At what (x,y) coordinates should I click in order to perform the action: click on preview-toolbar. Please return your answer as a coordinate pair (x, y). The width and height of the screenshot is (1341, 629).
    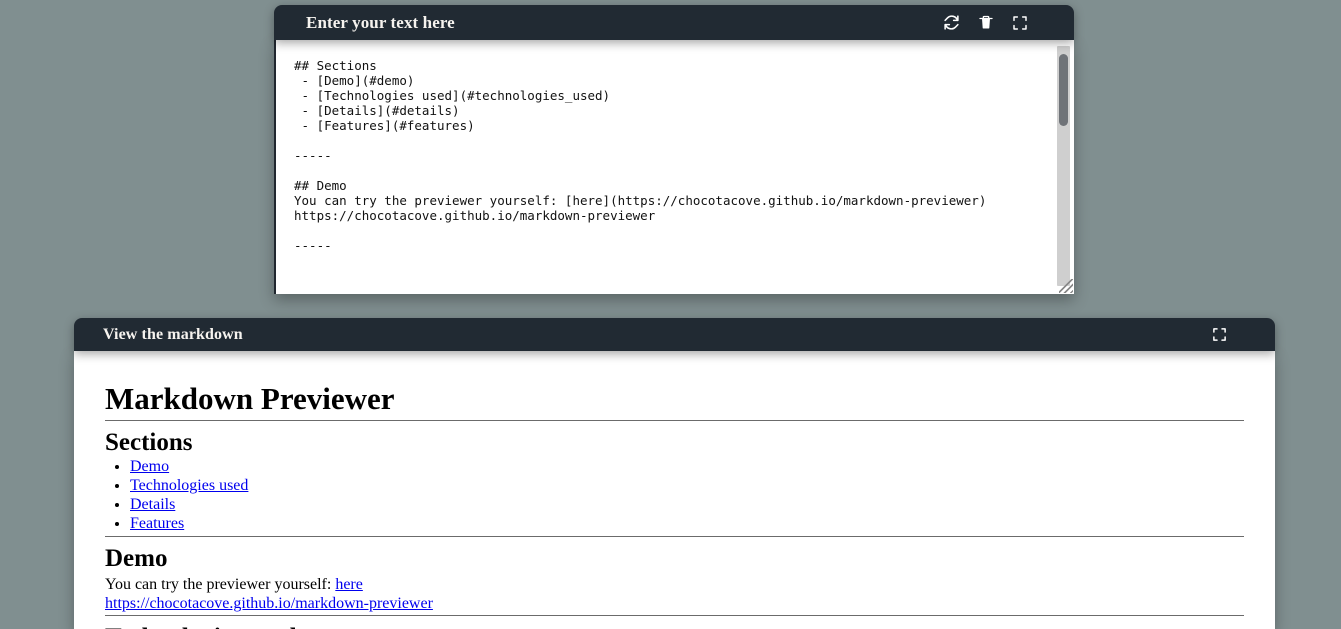
    Looking at the image, I should click on (1236, 334).